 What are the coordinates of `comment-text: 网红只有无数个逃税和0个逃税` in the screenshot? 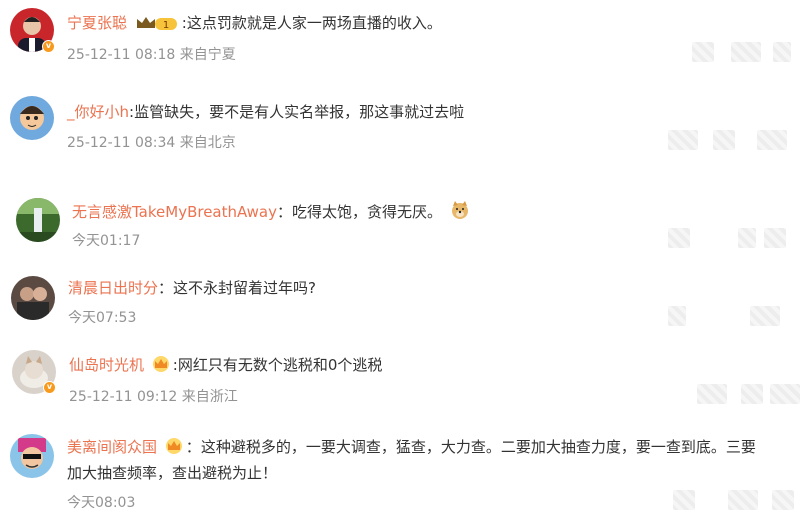 It's located at (280, 365).